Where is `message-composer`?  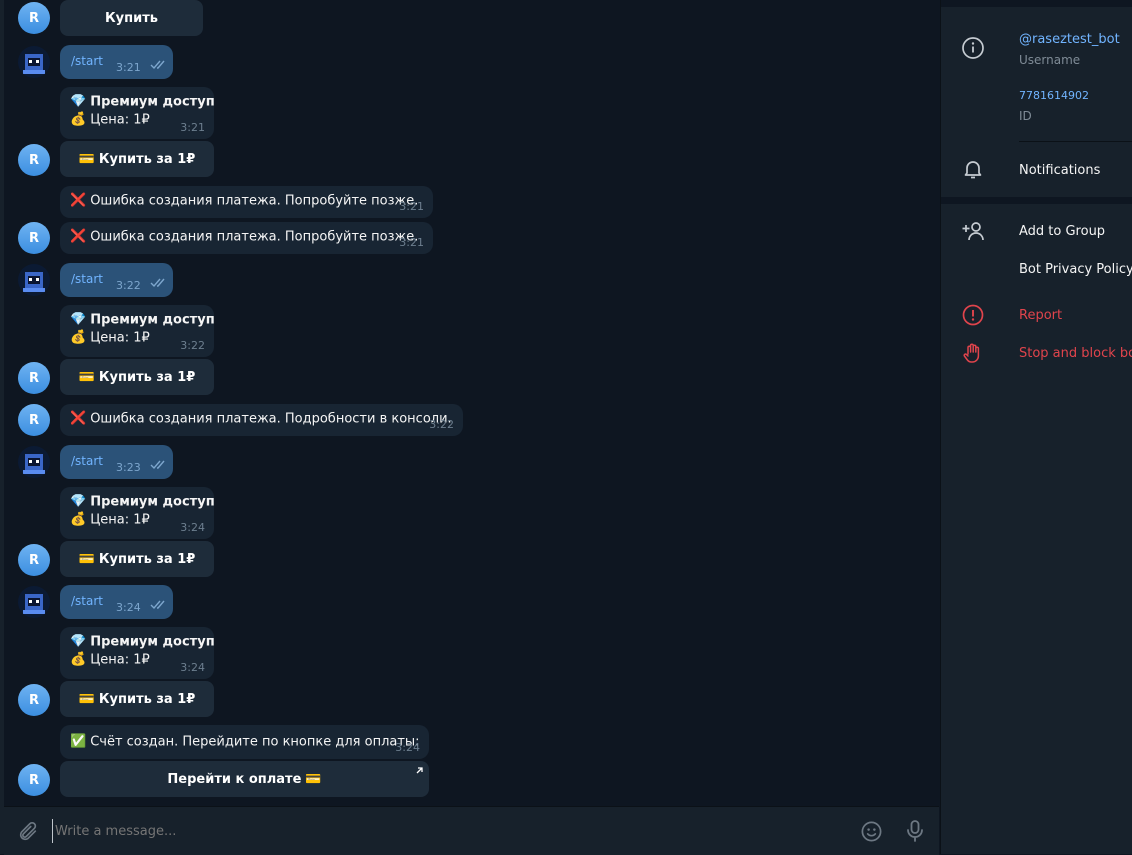
message-composer is located at coordinates (471, 830).